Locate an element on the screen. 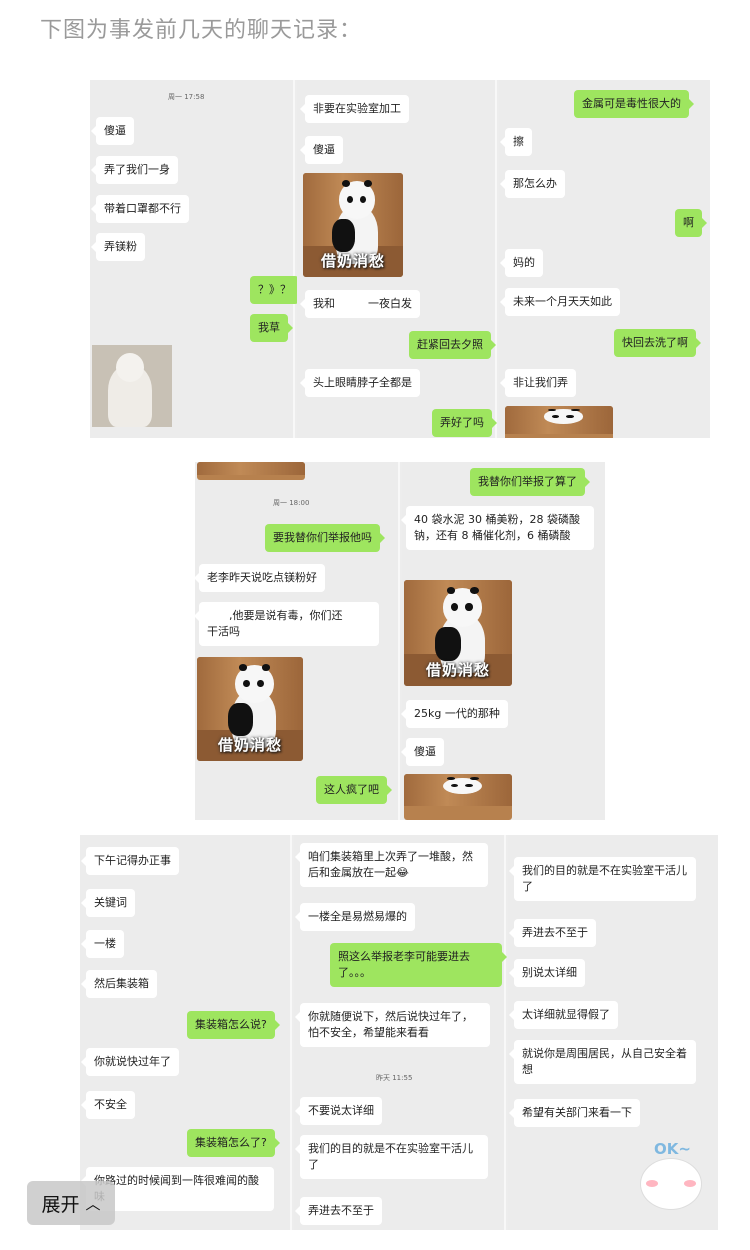 The image size is (750, 1250). message-bubble: 不要说太详细 is located at coordinates (338, 1111).